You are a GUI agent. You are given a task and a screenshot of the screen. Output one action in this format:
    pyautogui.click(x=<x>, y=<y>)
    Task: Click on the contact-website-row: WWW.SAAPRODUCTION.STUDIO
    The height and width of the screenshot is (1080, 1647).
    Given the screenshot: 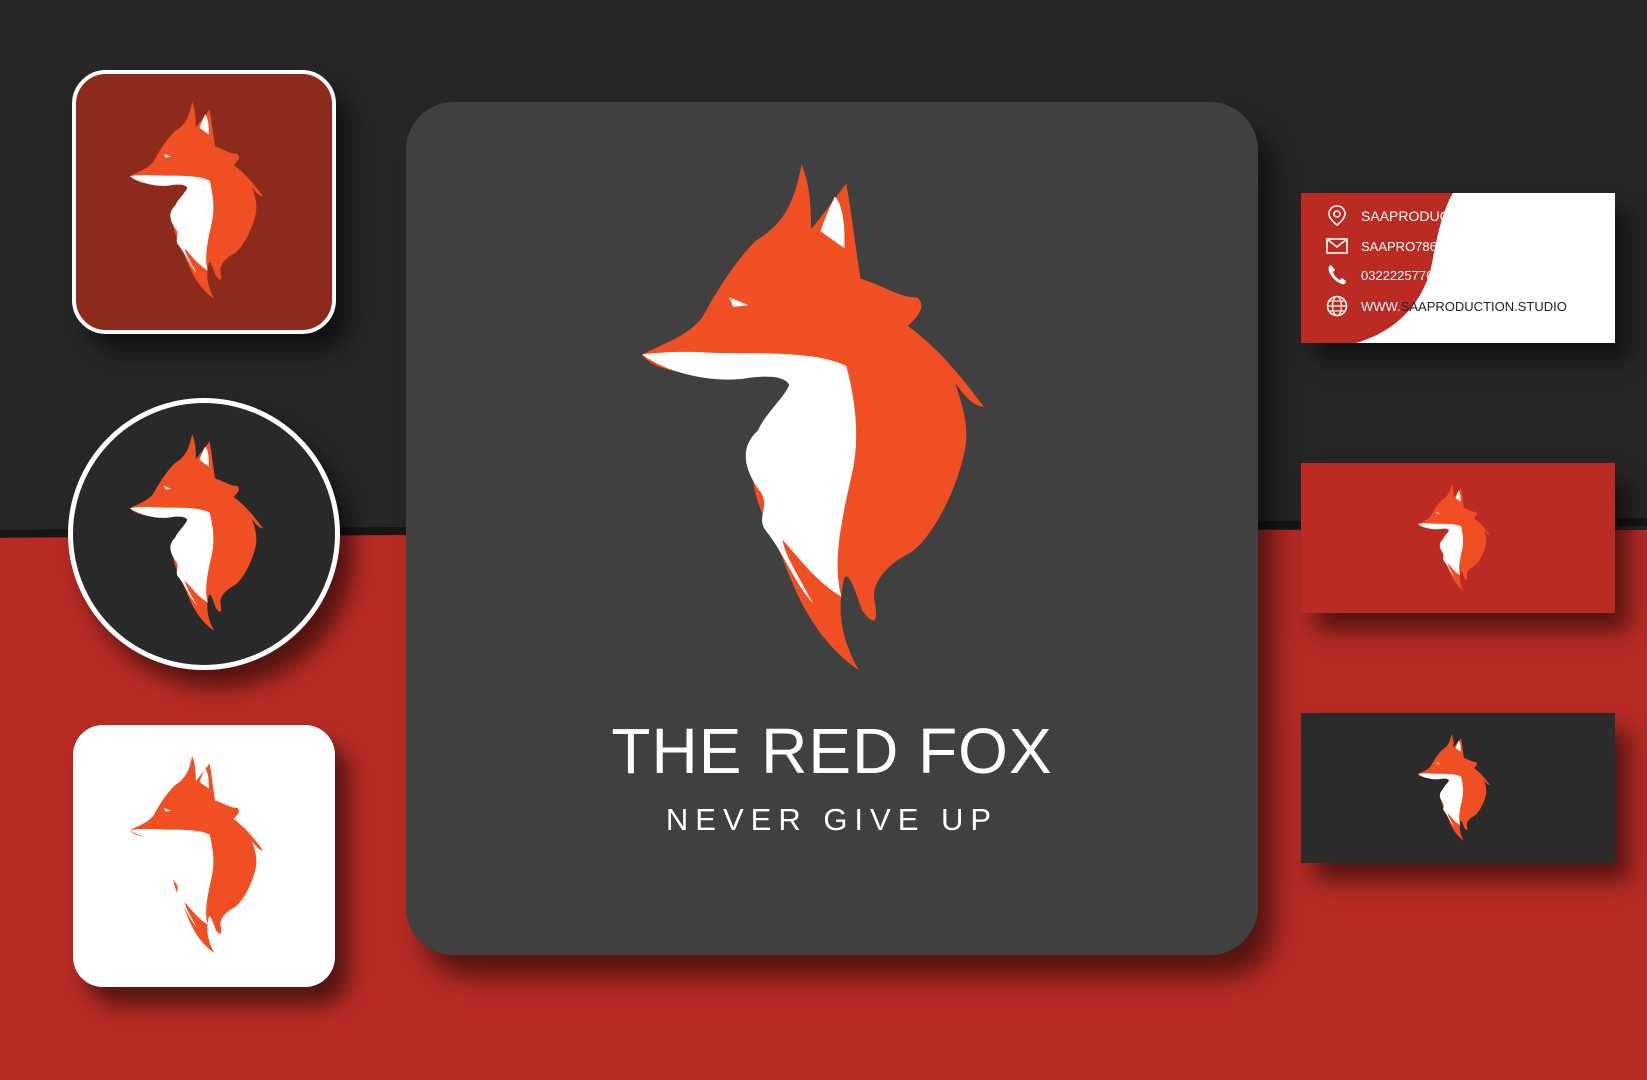 What is the action you would take?
    pyautogui.click(x=1446, y=306)
    